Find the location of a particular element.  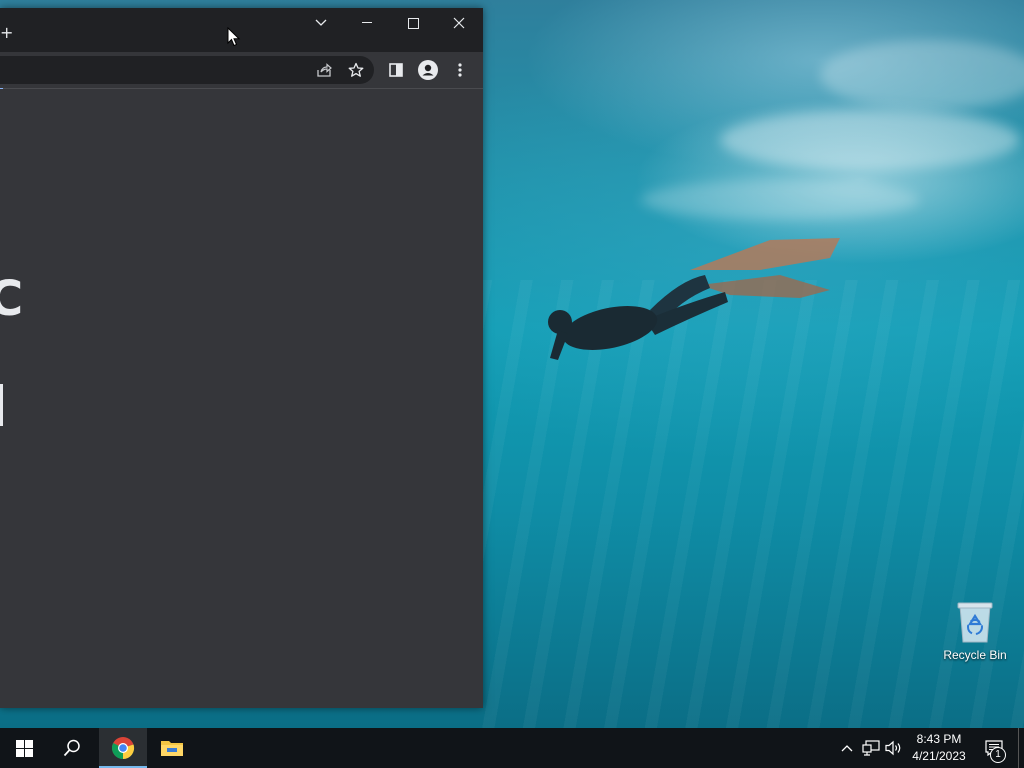

star-icon is located at coordinates (356, 69).